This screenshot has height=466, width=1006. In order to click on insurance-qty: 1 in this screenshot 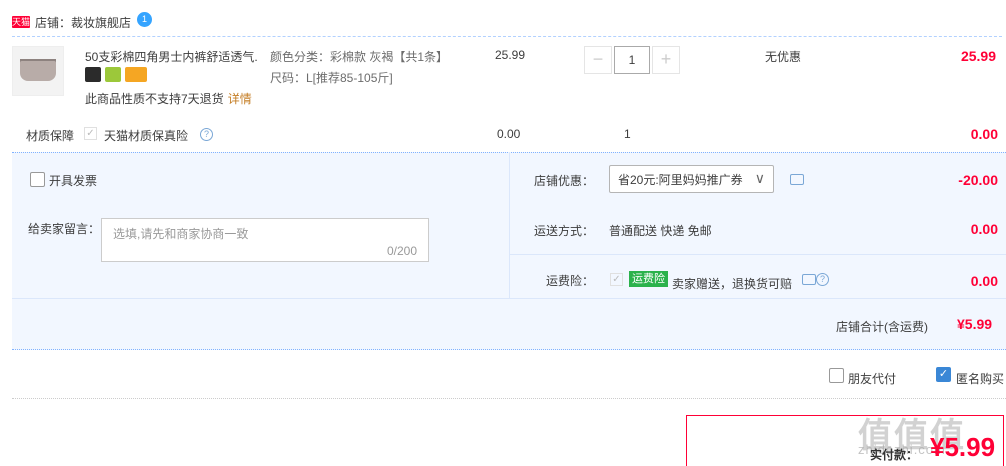, I will do `click(627, 134)`.